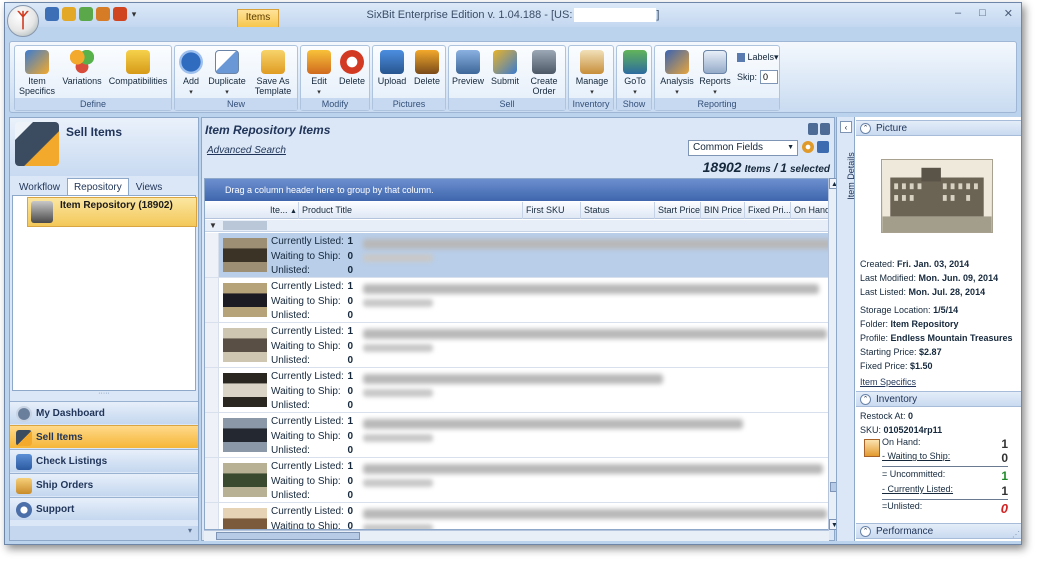 This screenshot has width=1044, height=567. What do you see at coordinates (544, 73) in the screenshot?
I see `create-order-button: Create Order` at bounding box center [544, 73].